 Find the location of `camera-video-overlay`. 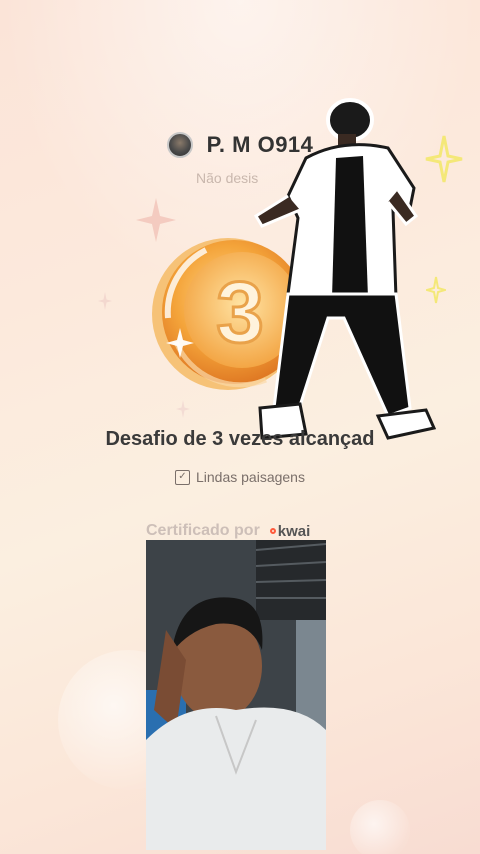

camera-video-overlay is located at coordinates (236, 695).